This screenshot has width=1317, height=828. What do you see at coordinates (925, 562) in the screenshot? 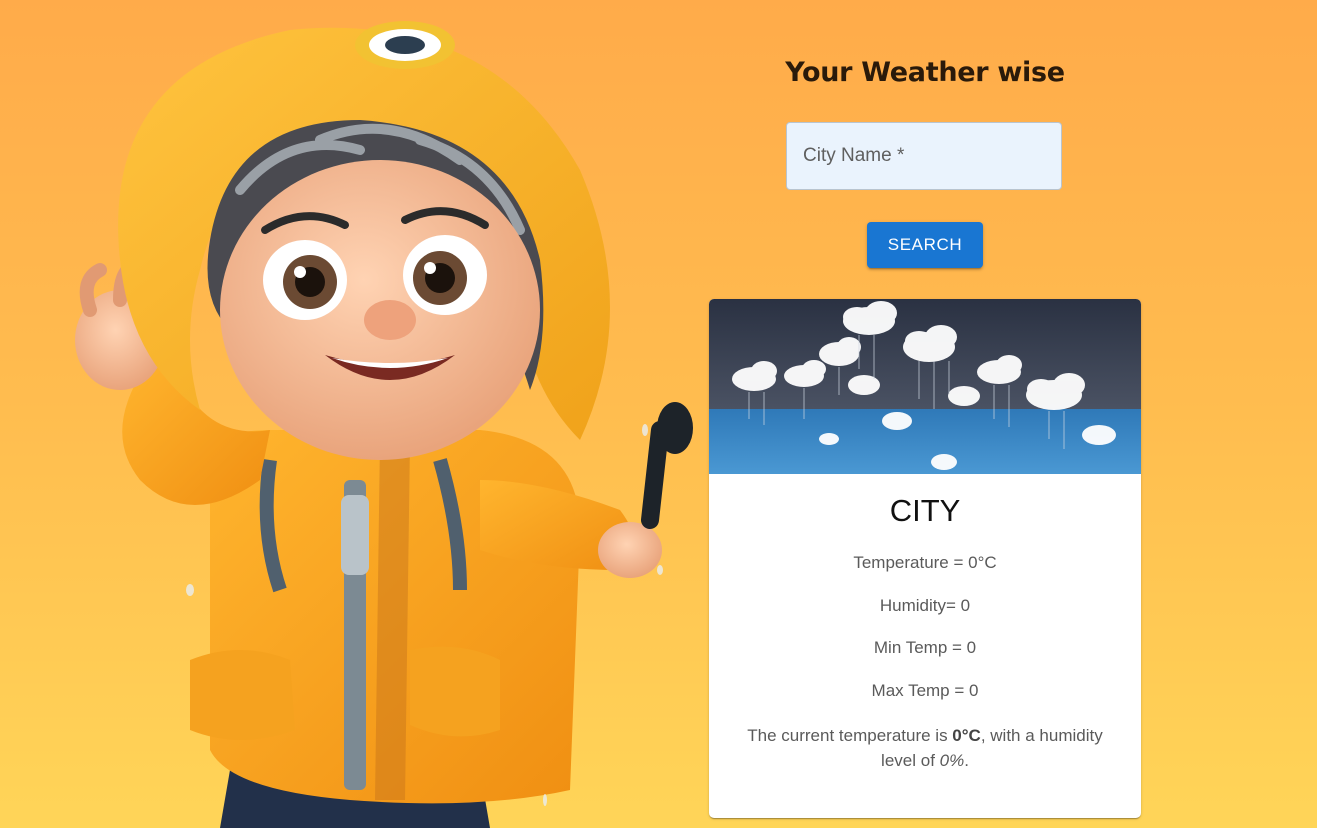
I see `temperature-text: Temperature = 0°C` at bounding box center [925, 562].